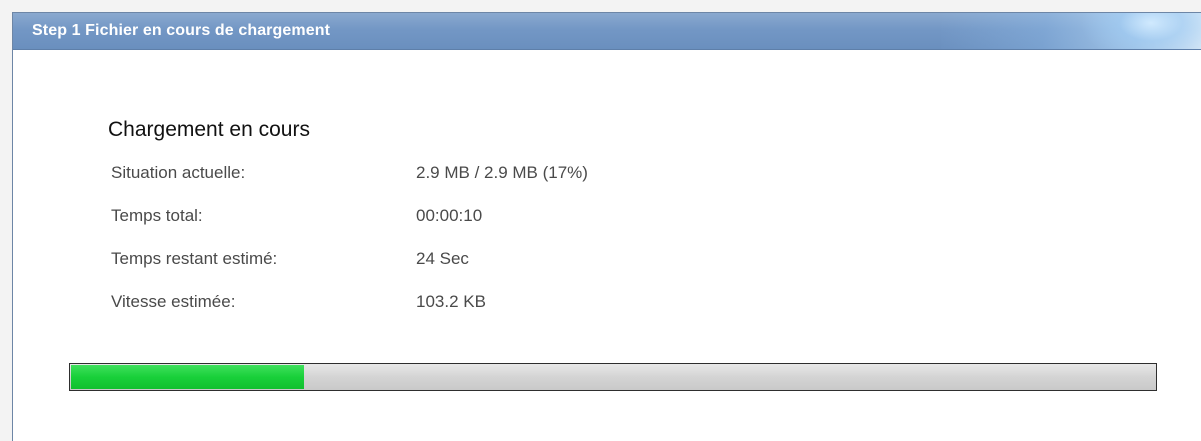 The width and height of the screenshot is (1201, 441). What do you see at coordinates (1071, 31) in the screenshot?
I see `title-bar-glow` at bounding box center [1071, 31].